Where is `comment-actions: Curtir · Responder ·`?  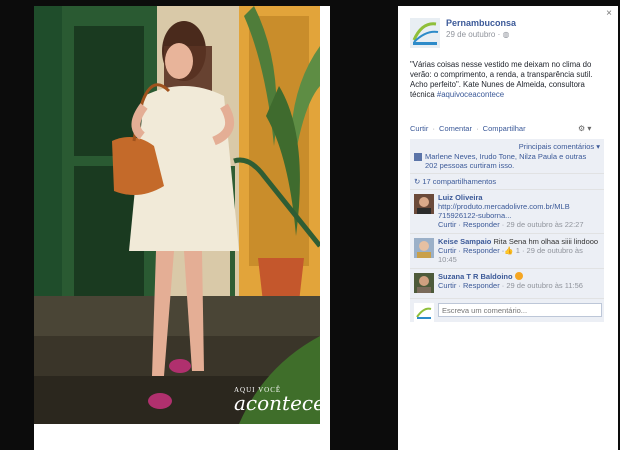
comment-actions: Curtir · Responder · is located at coordinates (471, 250).